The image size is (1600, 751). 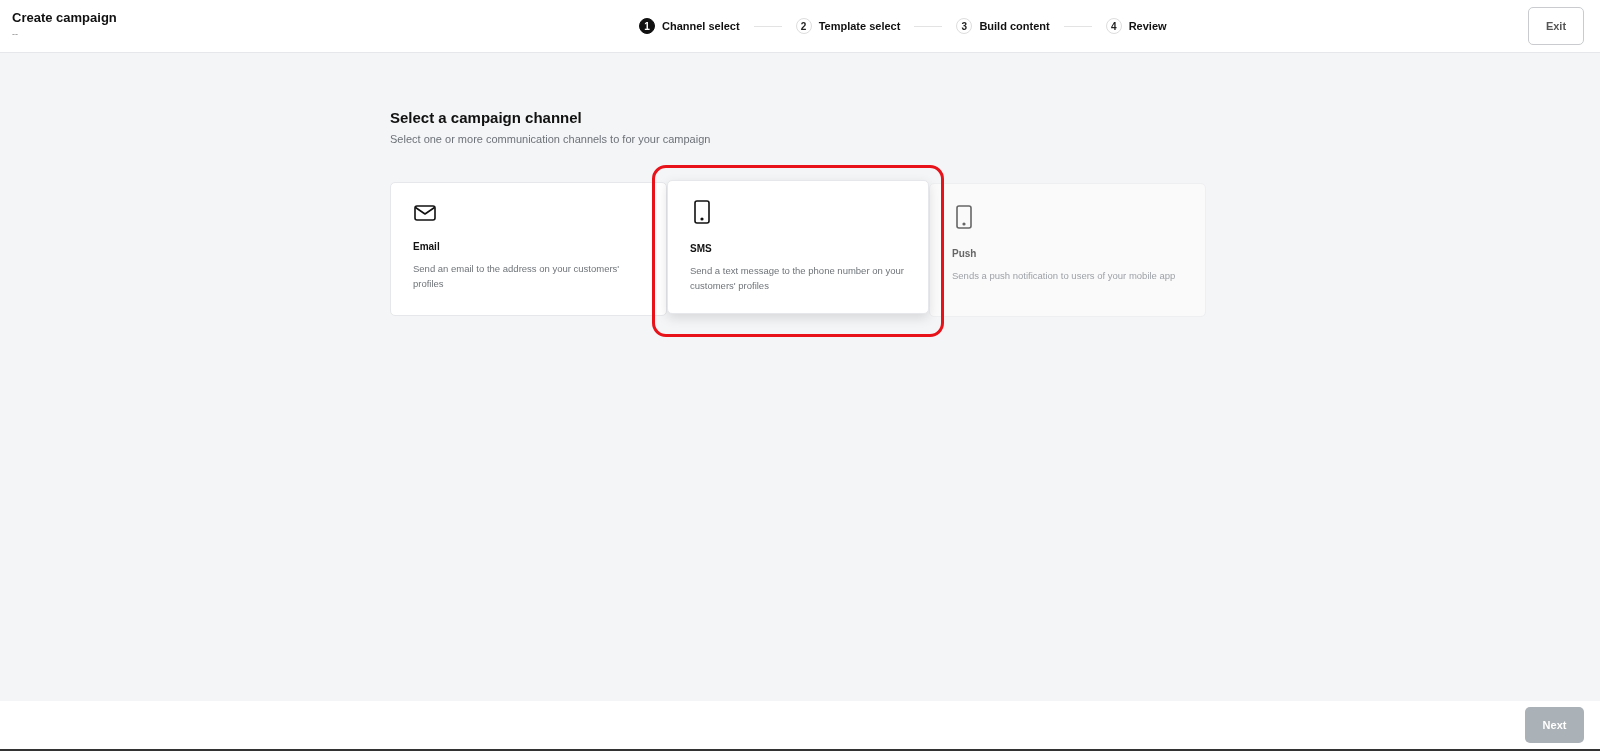 What do you see at coordinates (425, 213) in the screenshot?
I see `envelope-icon` at bounding box center [425, 213].